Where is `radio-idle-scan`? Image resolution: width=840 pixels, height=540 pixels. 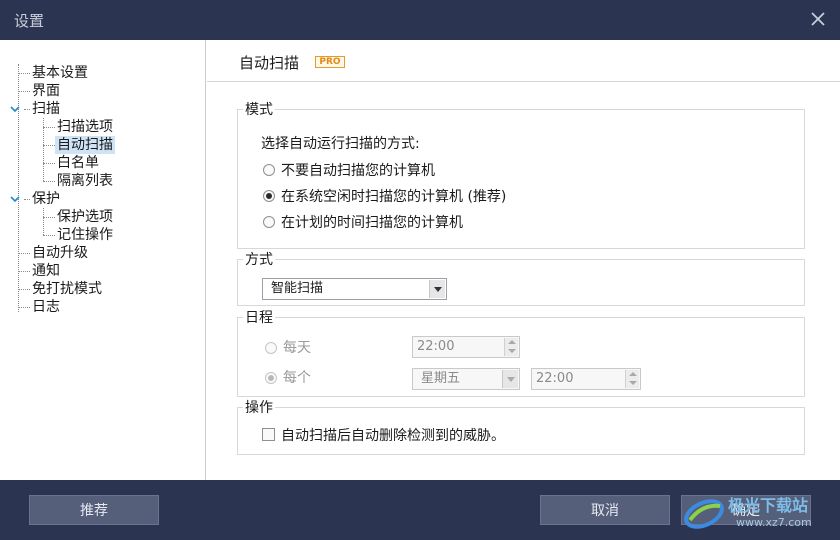
radio-idle-scan is located at coordinates (269, 196).